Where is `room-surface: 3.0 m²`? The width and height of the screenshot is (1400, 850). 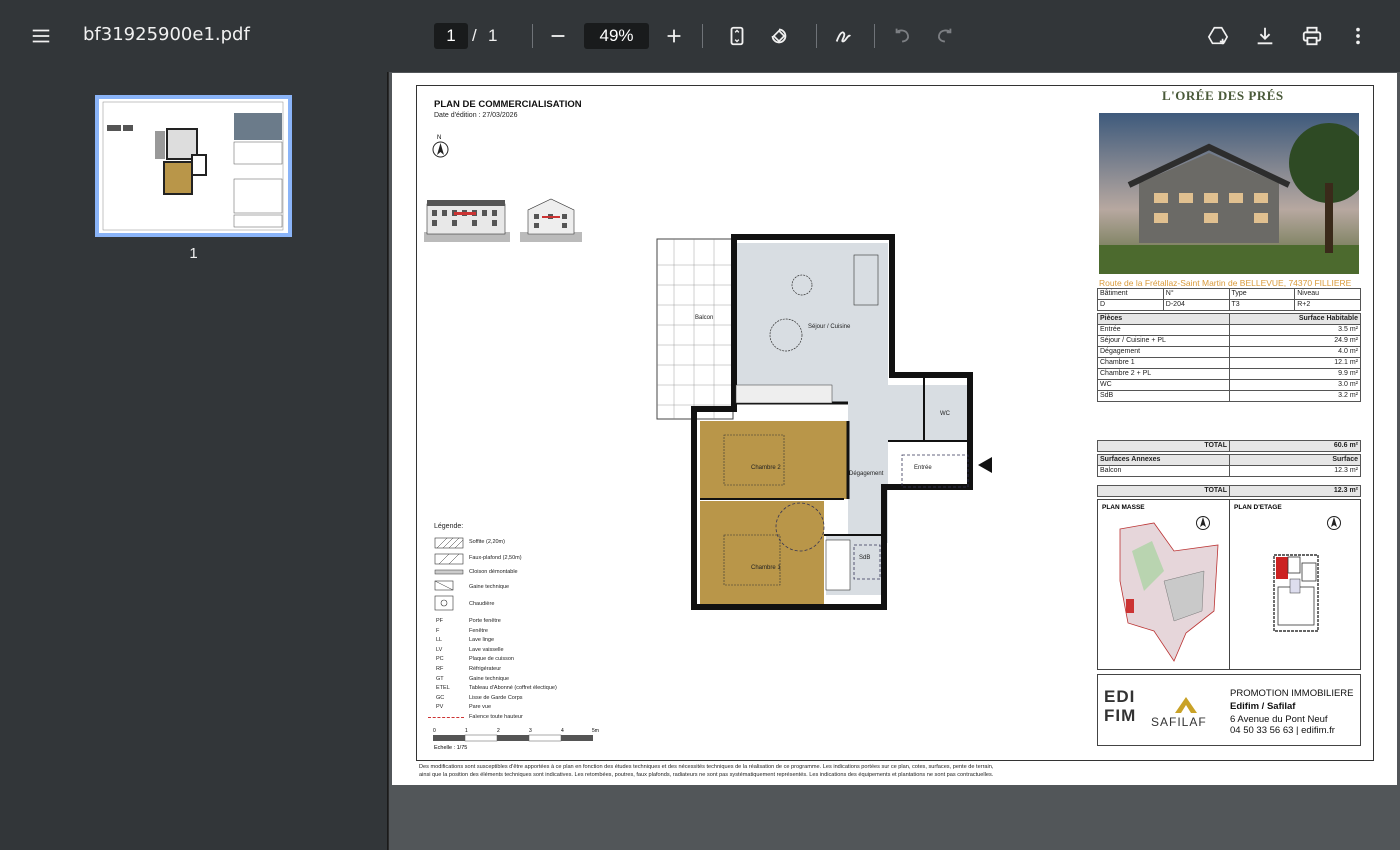 room-surface: 3.0 m² is located at coordinates (1295, 385).